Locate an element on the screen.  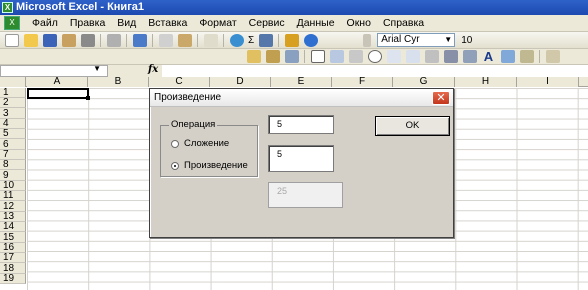
new-file-icon is located at coordinates (11, 40).